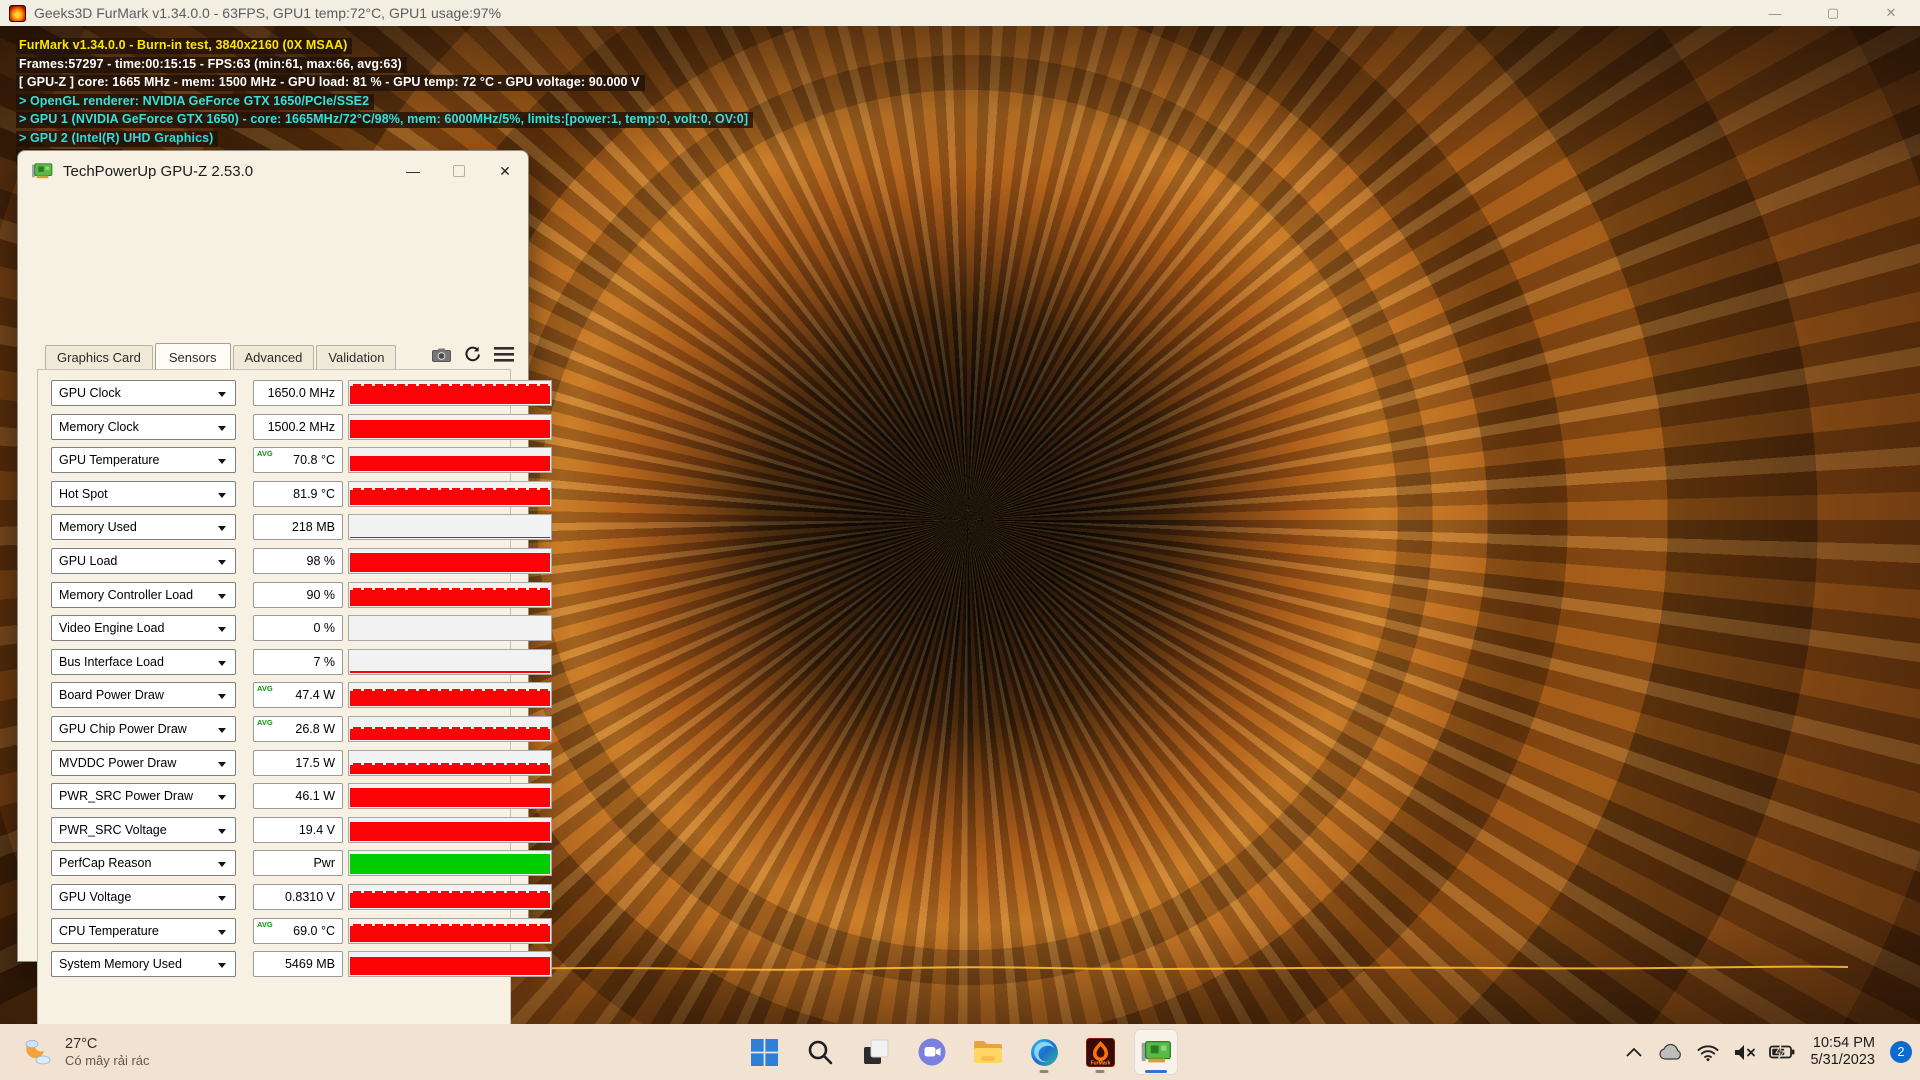 Image resolution: width=1920 pixels, height=1080 pixels. I want to click on sensor-value-box: 19.4 V, so click(298, 829).